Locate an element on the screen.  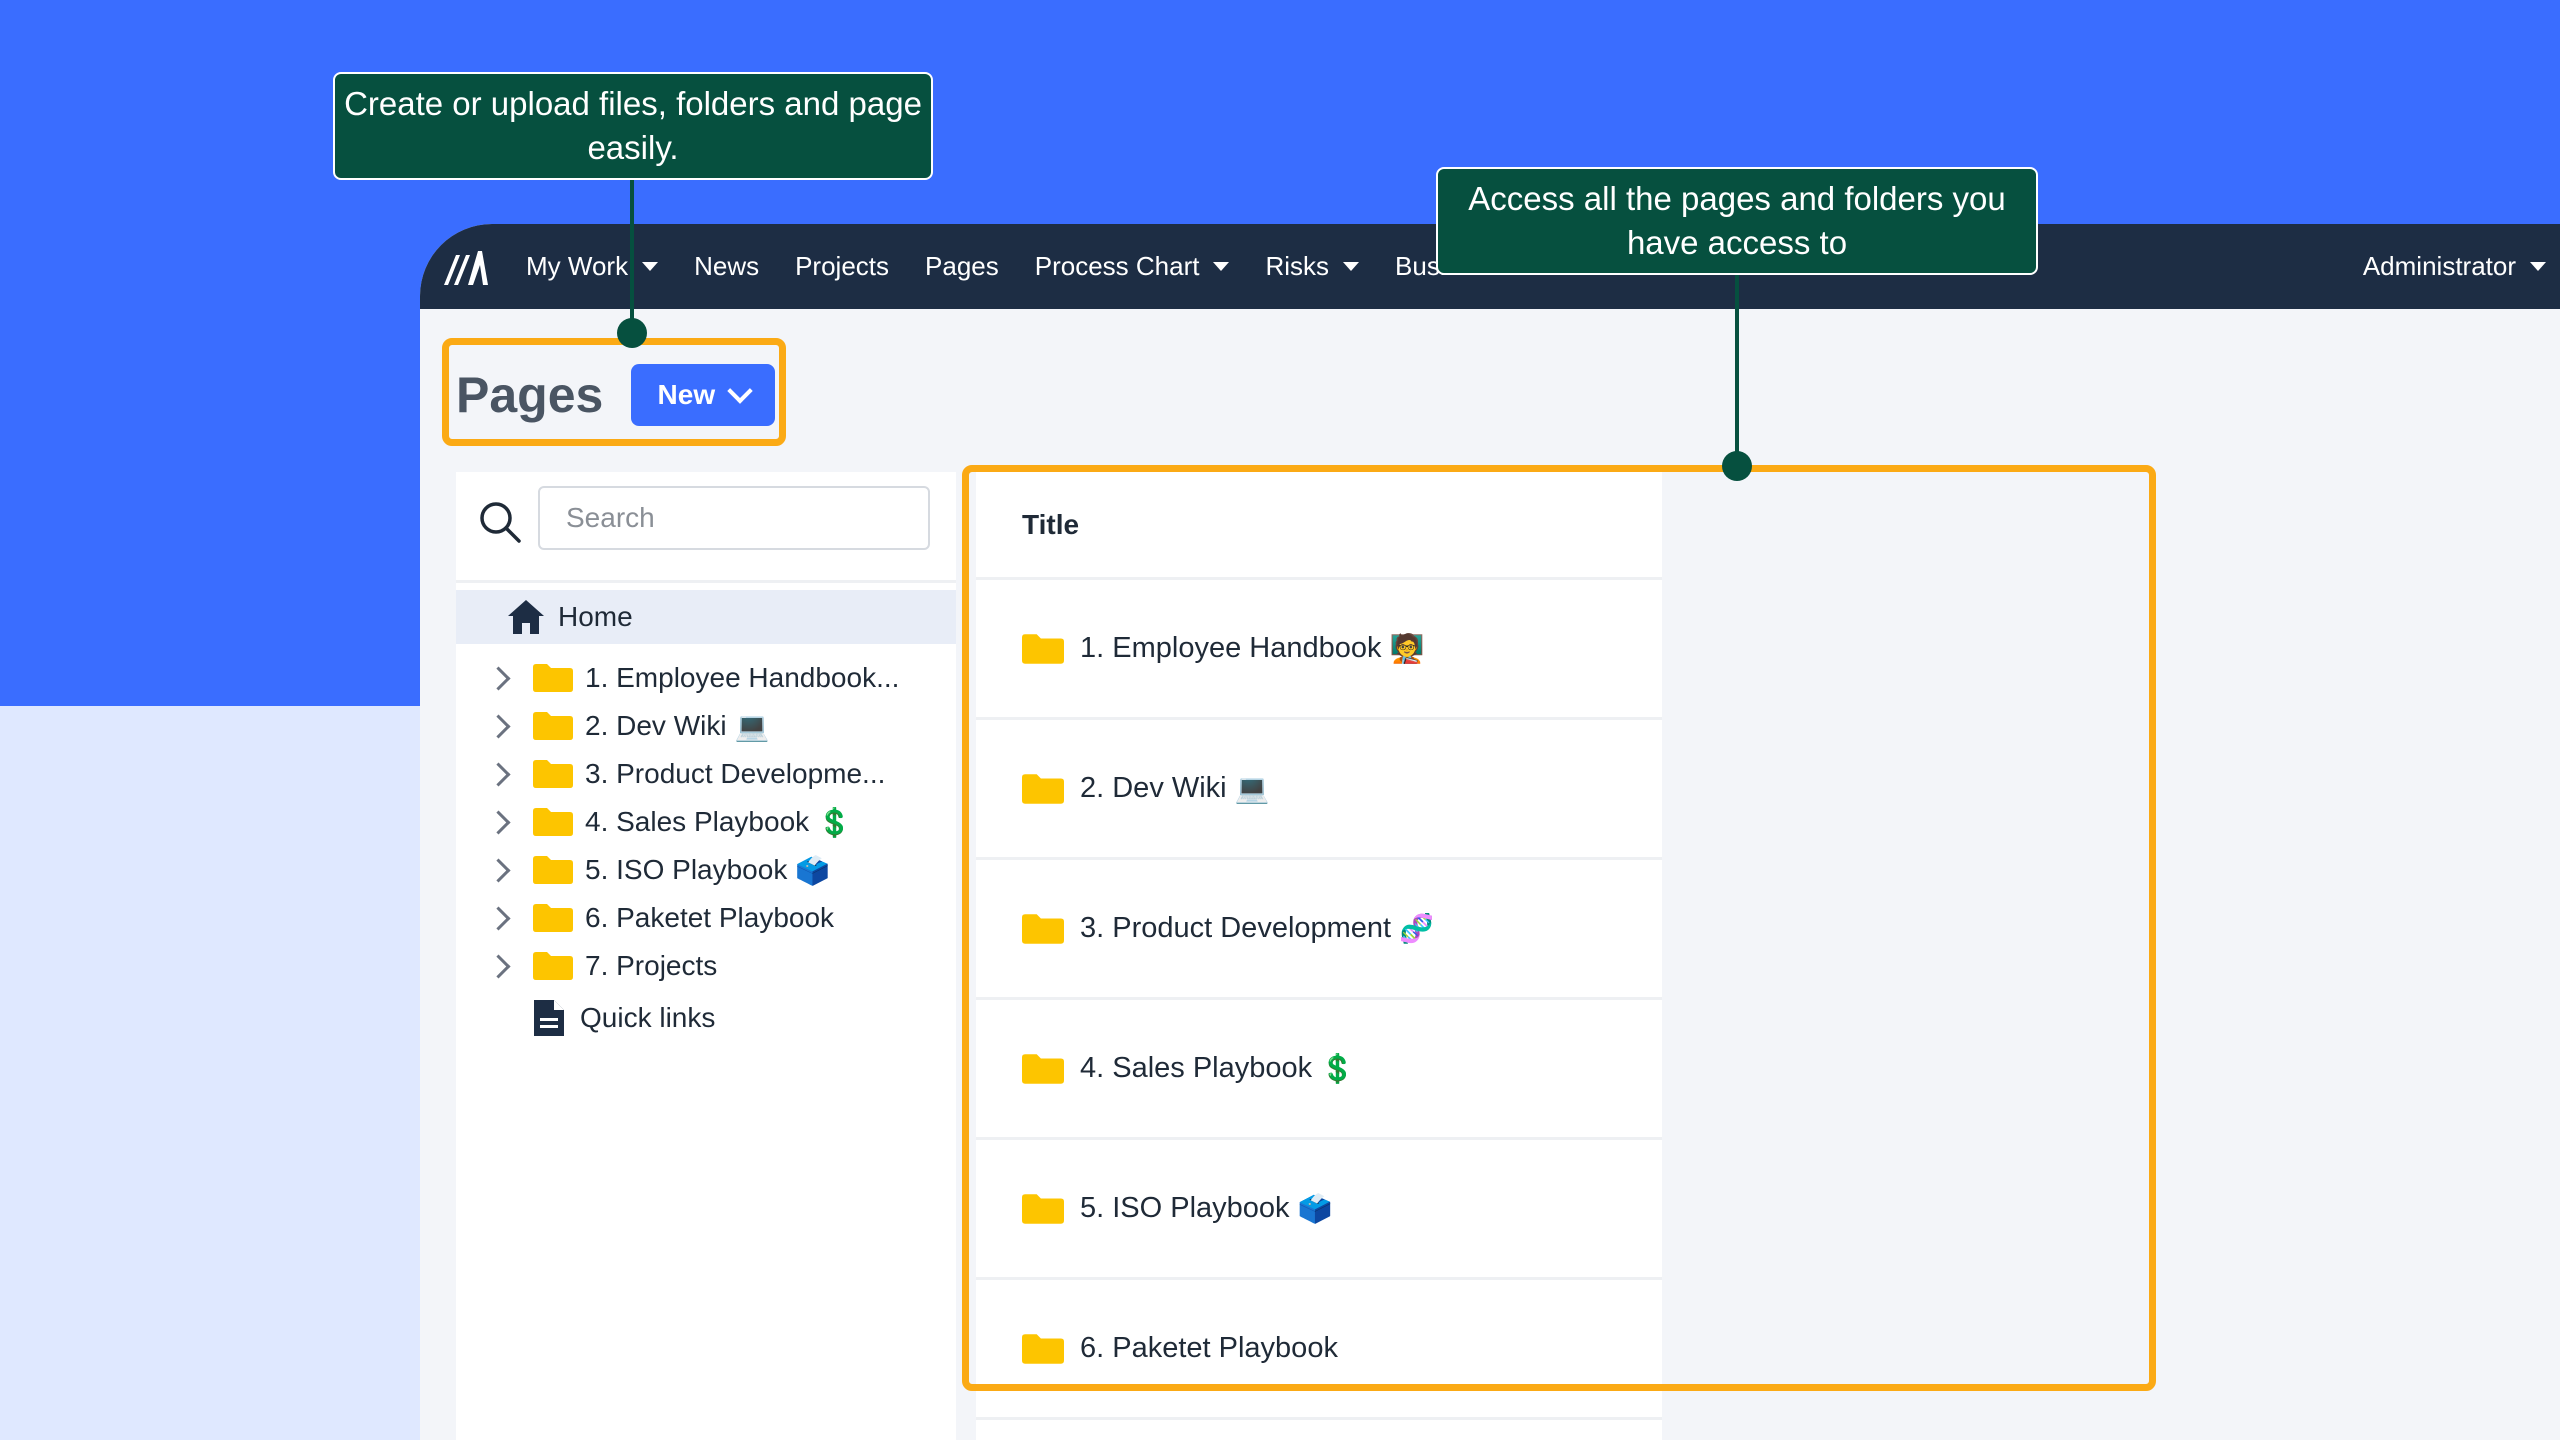
tree-label: Home is located at coordinates (595, 616).